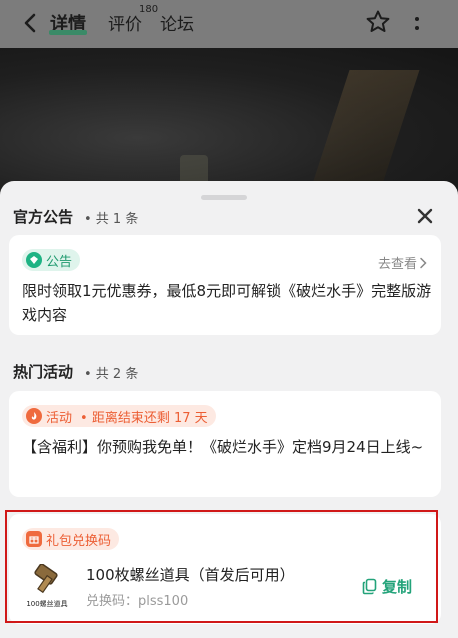  Describe the element at coordinates (43, 217) in the screenshot. I see `notice-section-title: 官方公告` at that location.